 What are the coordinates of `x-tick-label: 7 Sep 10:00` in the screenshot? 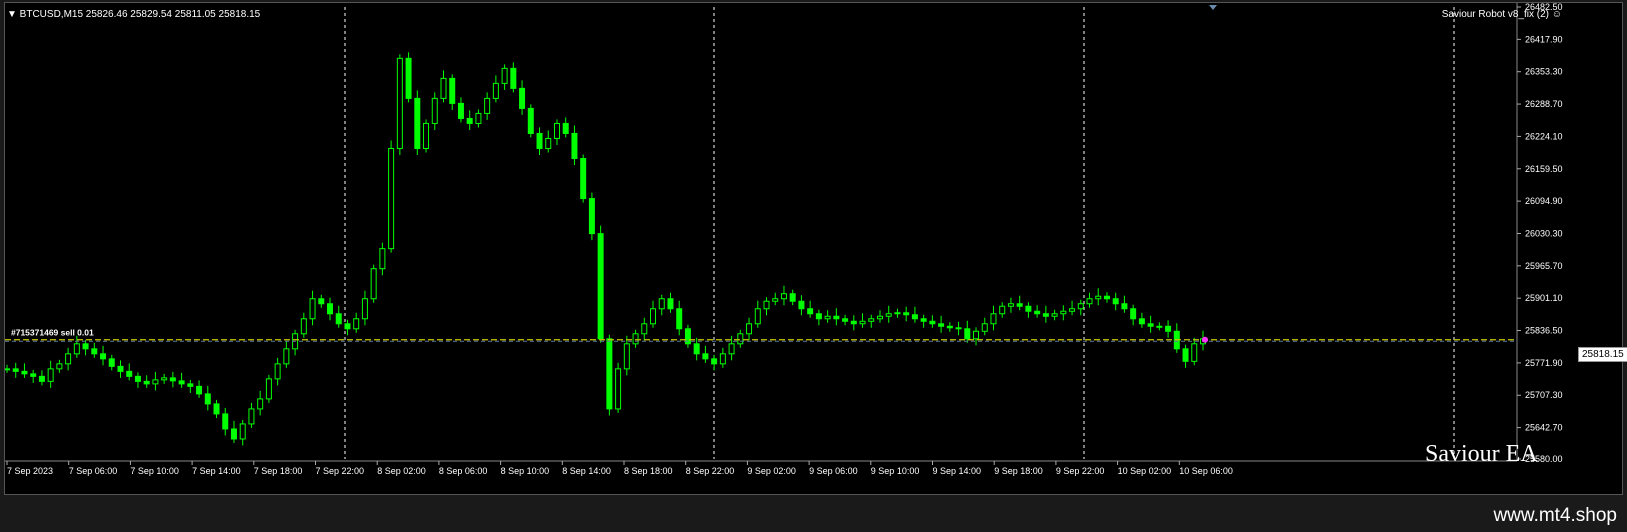 It's located at (154, 471).